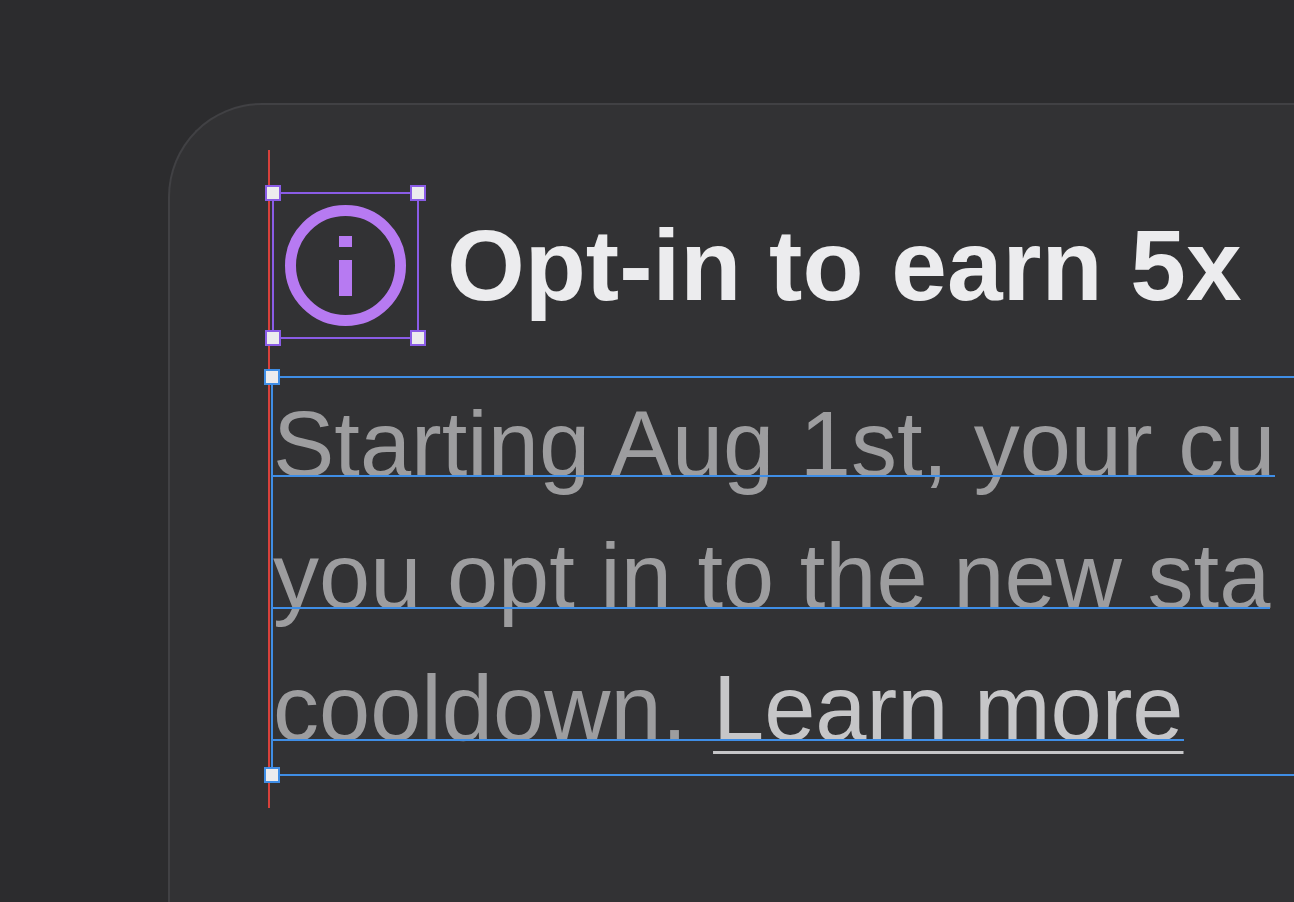 The height and width of the screenshot is (902, 1294). Describe the element at coordinates (345, 265) in the screenshot. I see `info-icon` at that location.